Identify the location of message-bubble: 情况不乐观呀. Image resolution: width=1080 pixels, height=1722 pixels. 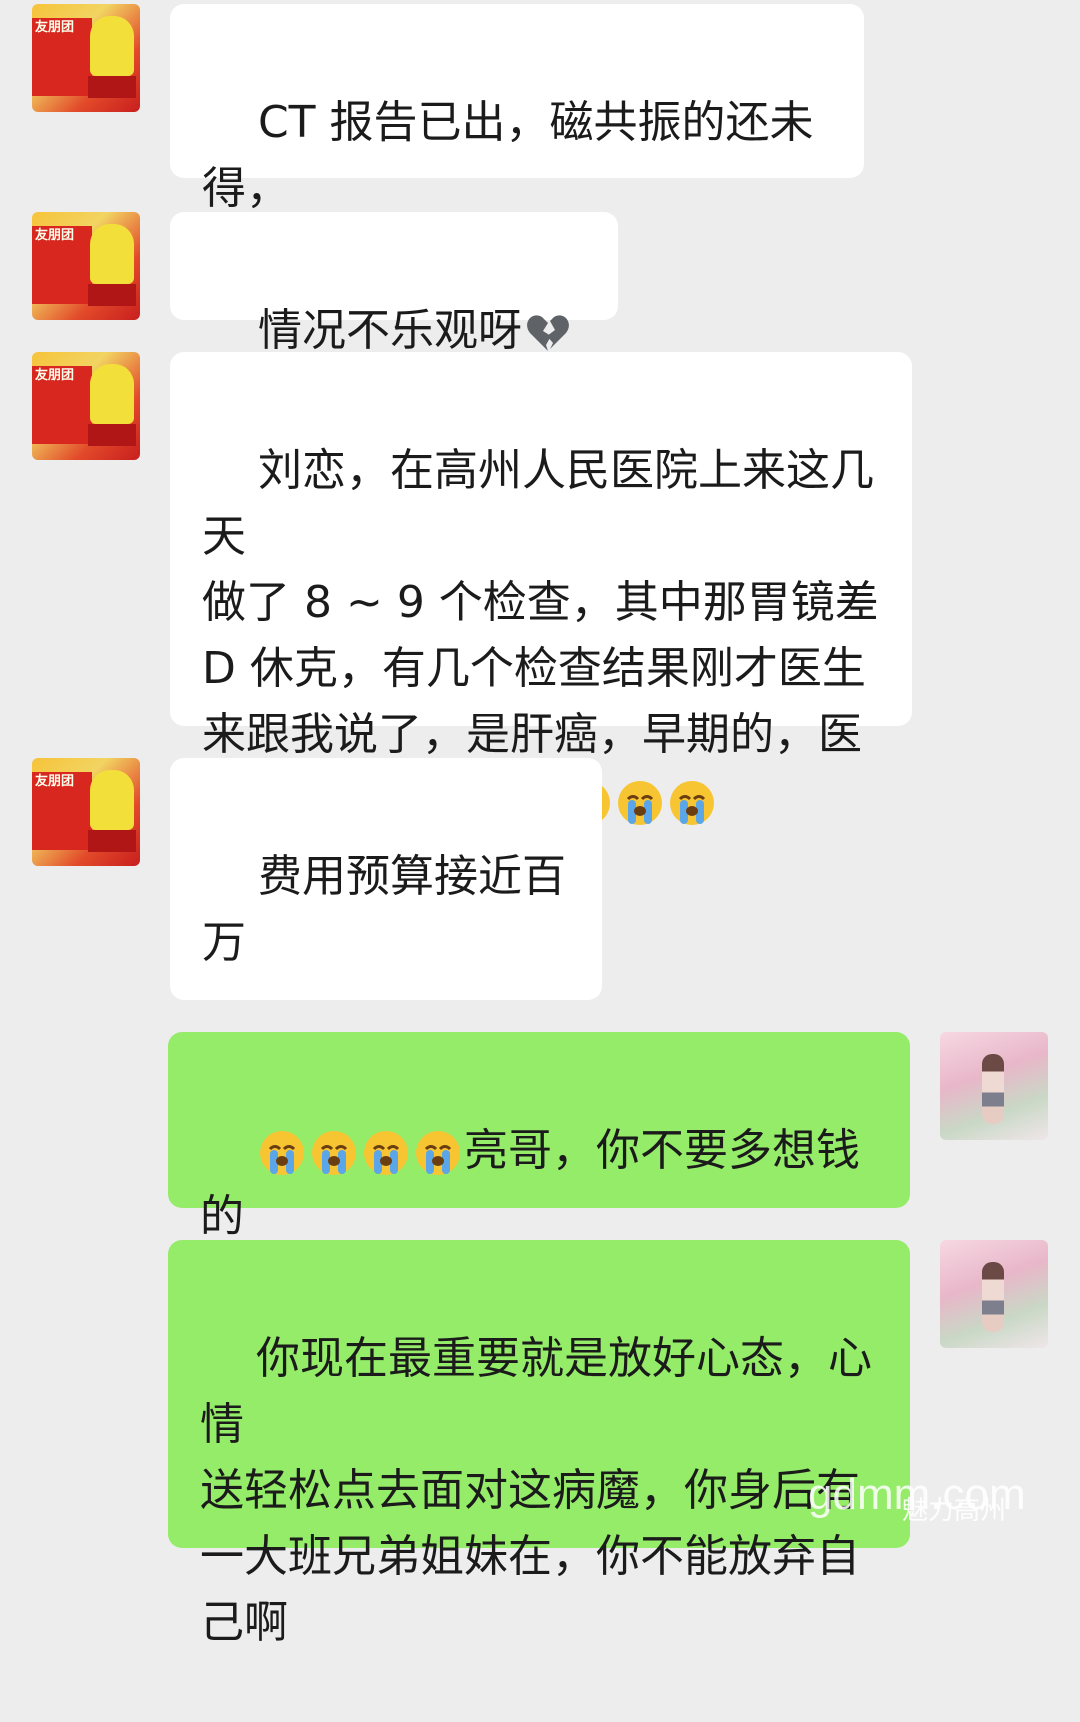
(394, 314).